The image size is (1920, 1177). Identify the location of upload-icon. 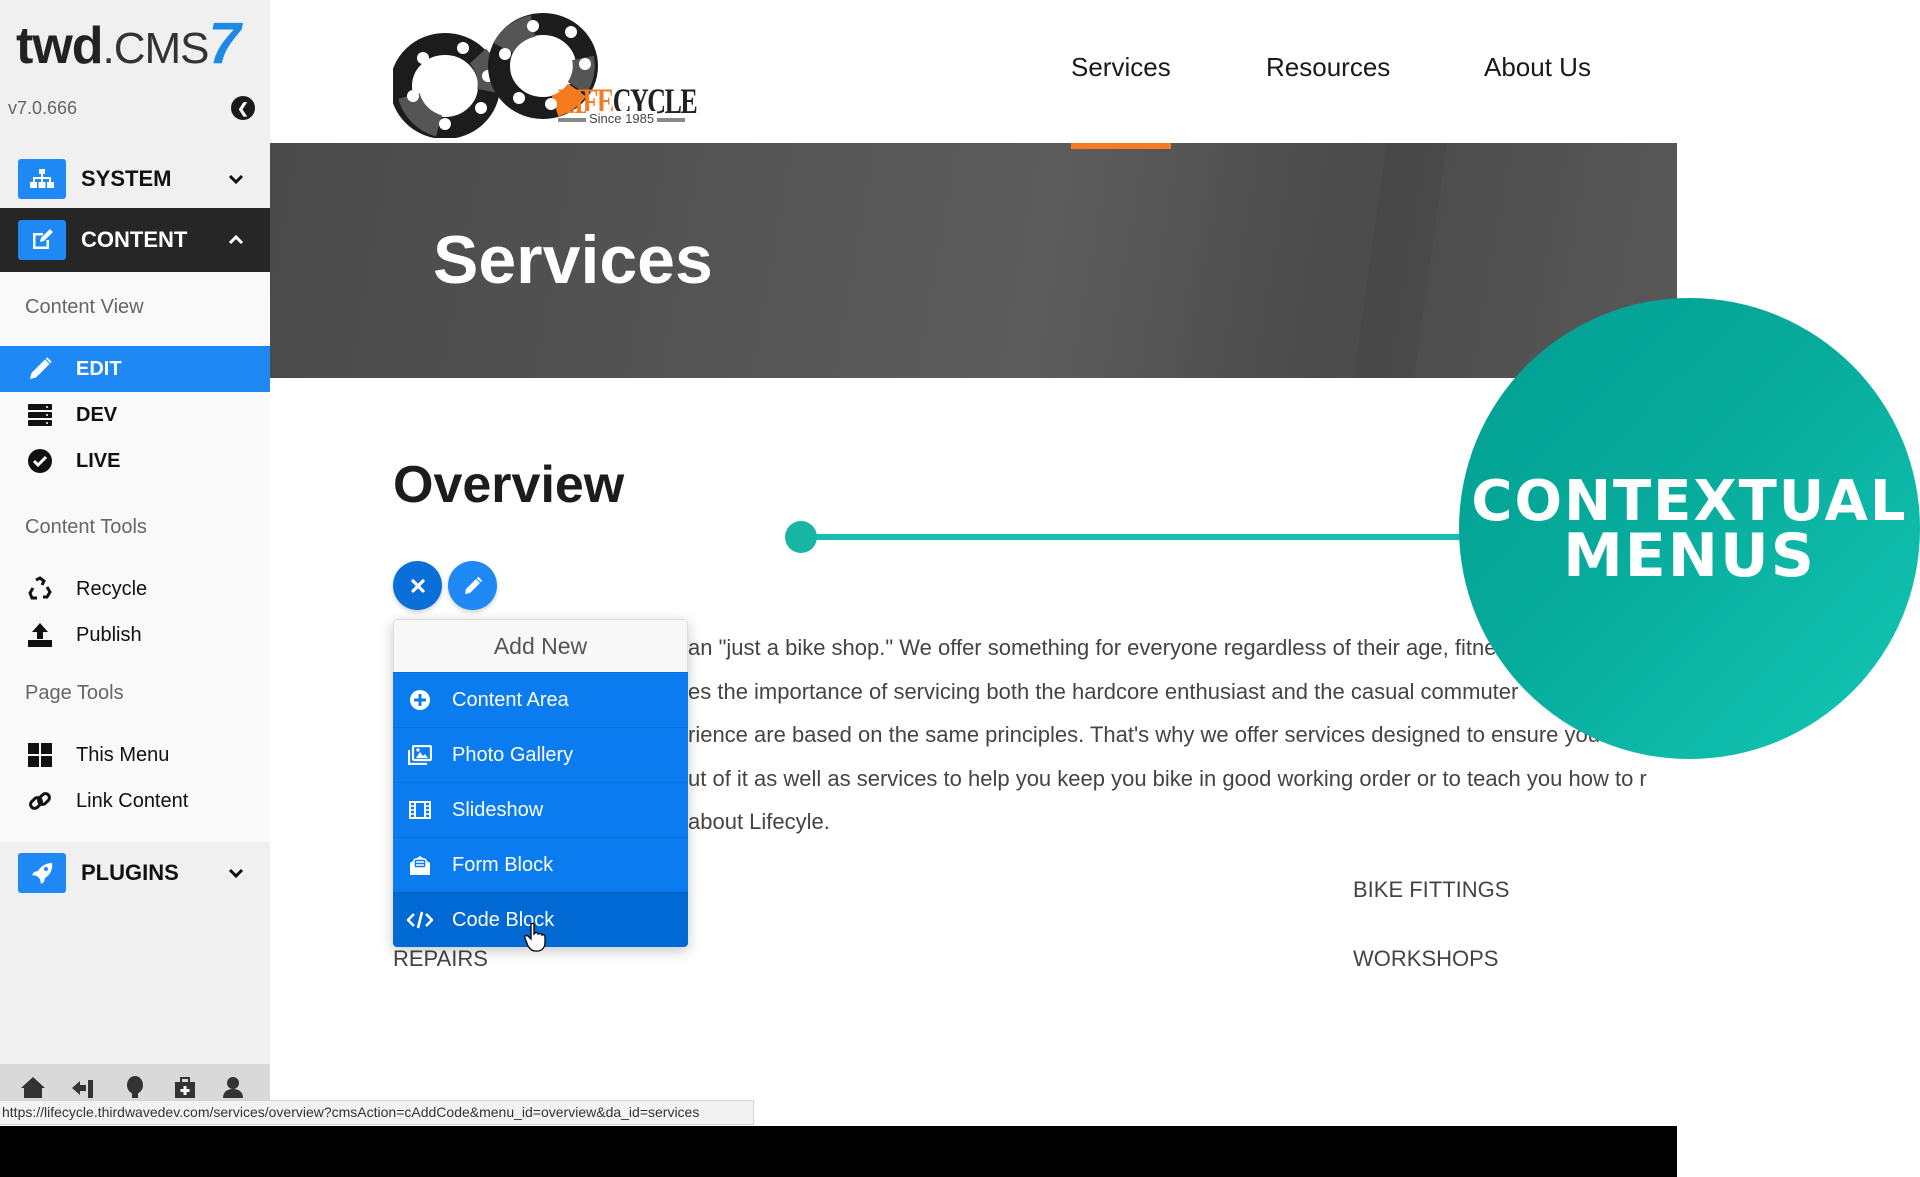
(40, 635).